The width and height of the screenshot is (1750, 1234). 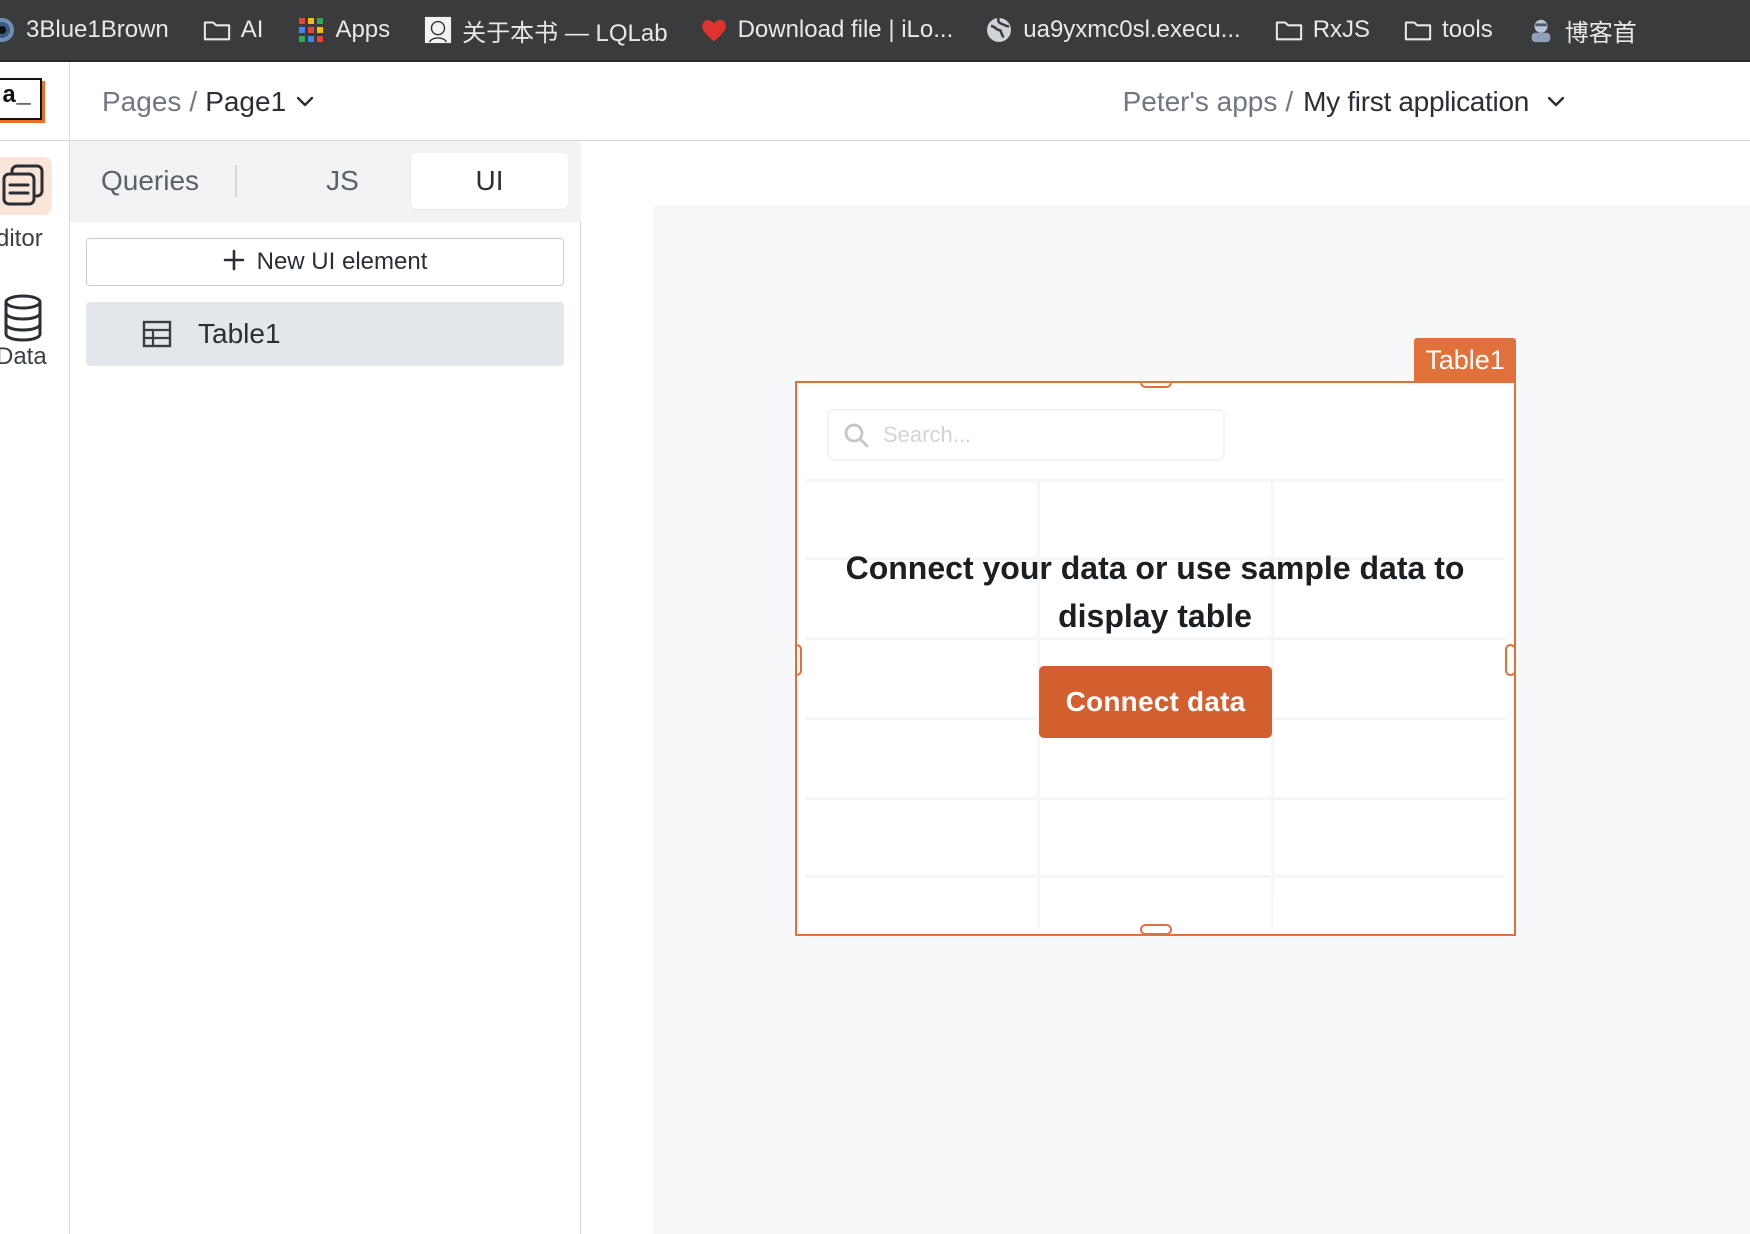 I want to click on page-breadcrumb: Pages / Page1, so click(x=208, y=101).